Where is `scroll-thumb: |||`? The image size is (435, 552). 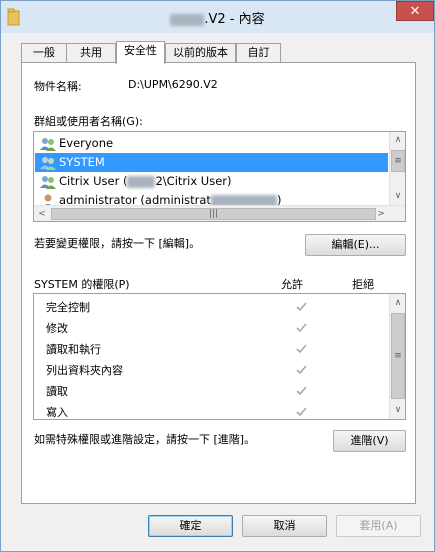
scroll-thumb: ||| is located at coordinates (213, 214).